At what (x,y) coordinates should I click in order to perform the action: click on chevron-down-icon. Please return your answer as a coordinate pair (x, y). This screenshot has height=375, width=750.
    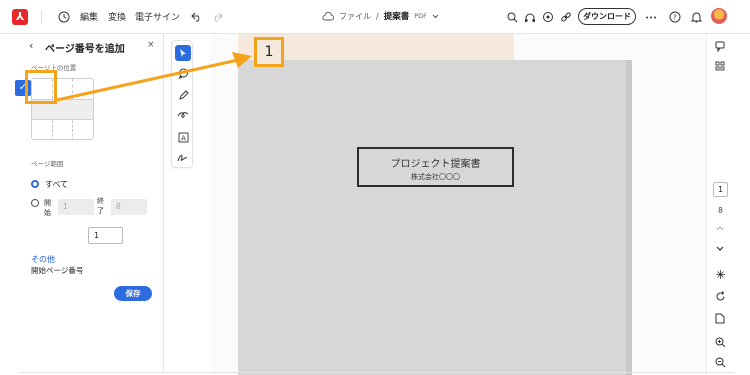
    Looking at the image, I should click on (720, 248).